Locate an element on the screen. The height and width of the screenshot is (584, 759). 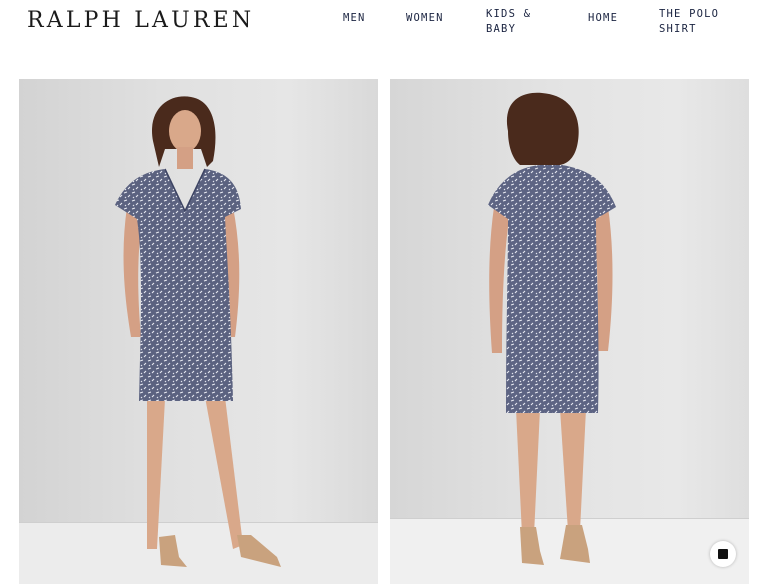
chat-button is located at coordinates (723, 554).